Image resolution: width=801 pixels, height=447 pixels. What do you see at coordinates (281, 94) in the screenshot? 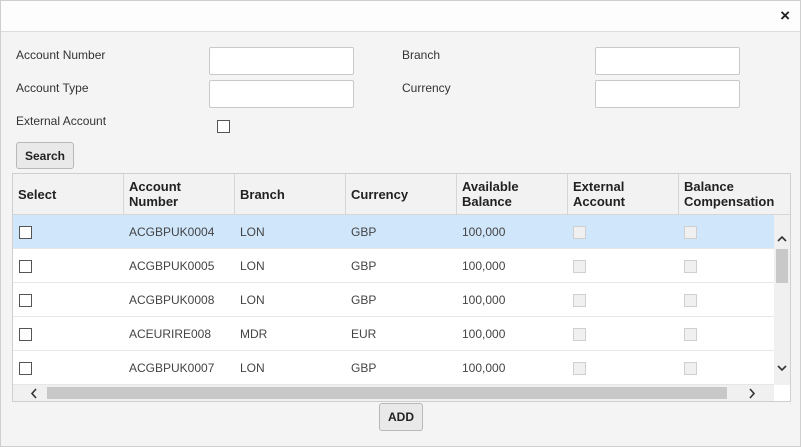
I see `account-type-input` at bounding box center [281, 94].